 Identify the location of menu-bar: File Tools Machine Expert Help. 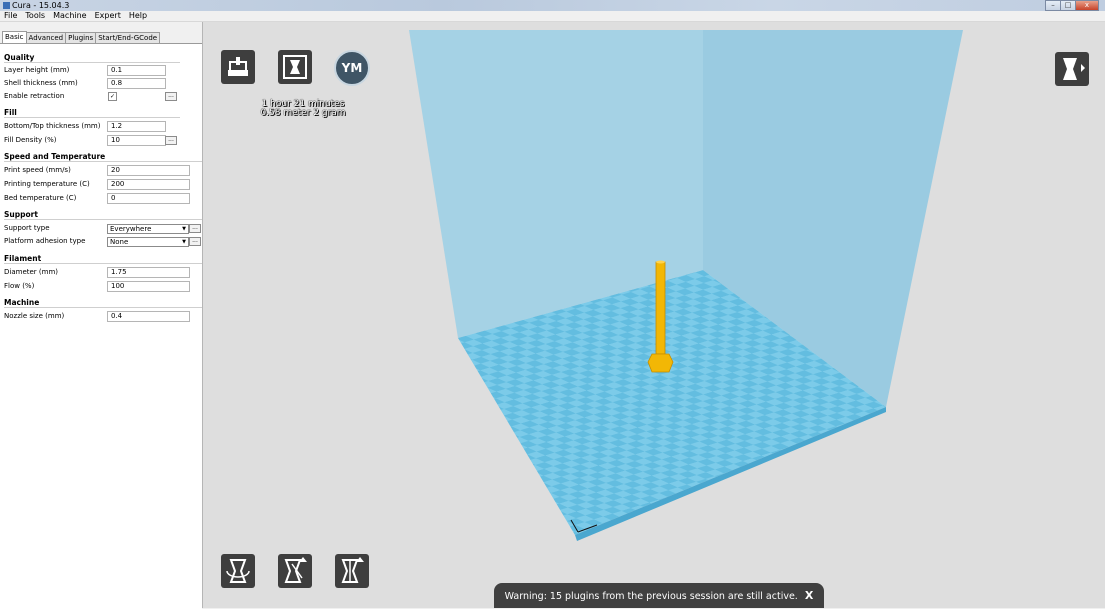
(552, 16).